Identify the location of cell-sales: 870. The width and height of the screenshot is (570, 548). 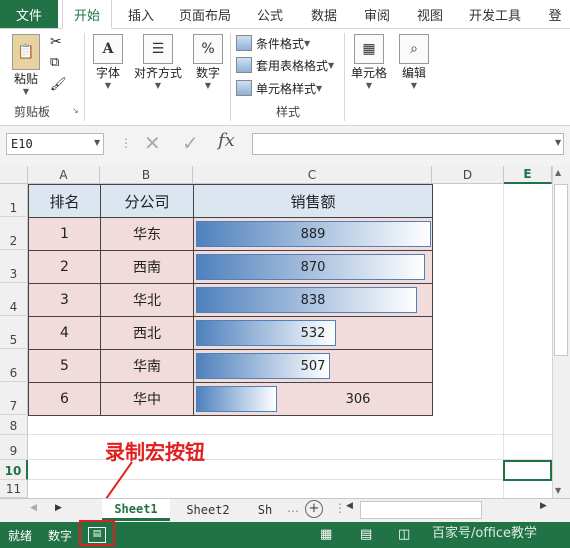
(313, 267).